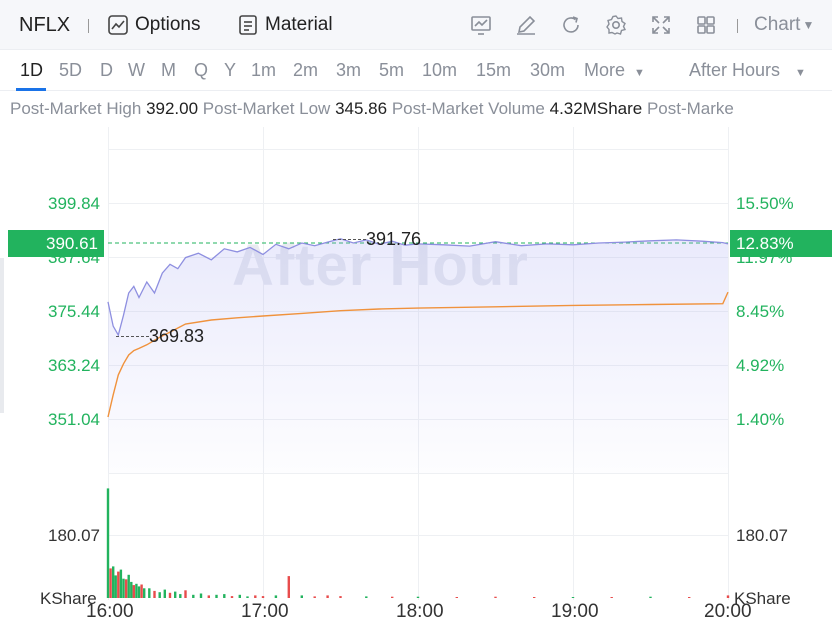 This screenshot has width=832, height=625. What do you see at coordinates (418, 543) in the screenshot?
I see `volume-bars` at bounding box center [418, 543].